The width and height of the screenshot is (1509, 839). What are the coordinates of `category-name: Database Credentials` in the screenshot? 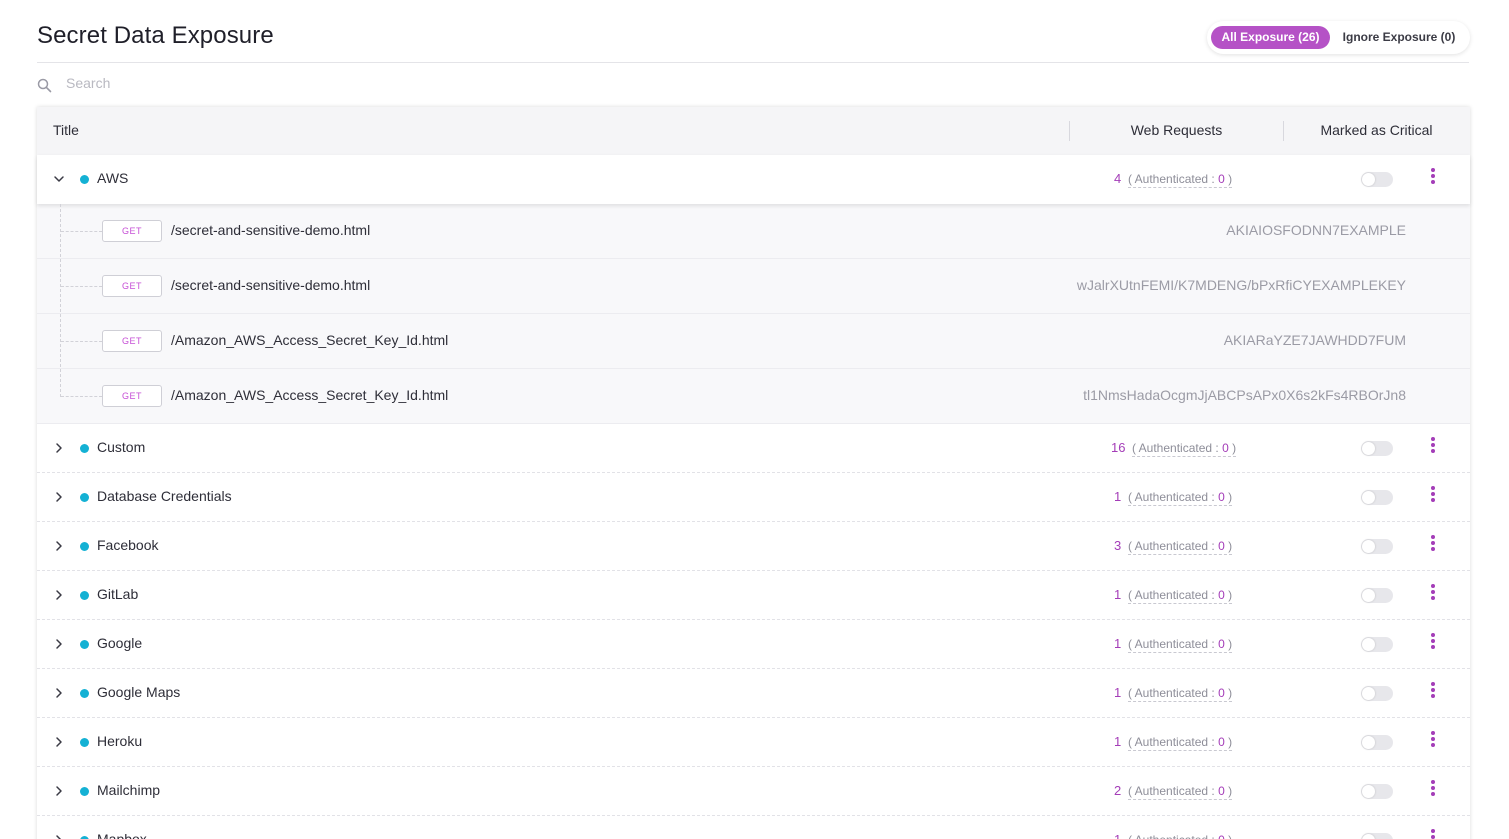 It's located at (164, 496).